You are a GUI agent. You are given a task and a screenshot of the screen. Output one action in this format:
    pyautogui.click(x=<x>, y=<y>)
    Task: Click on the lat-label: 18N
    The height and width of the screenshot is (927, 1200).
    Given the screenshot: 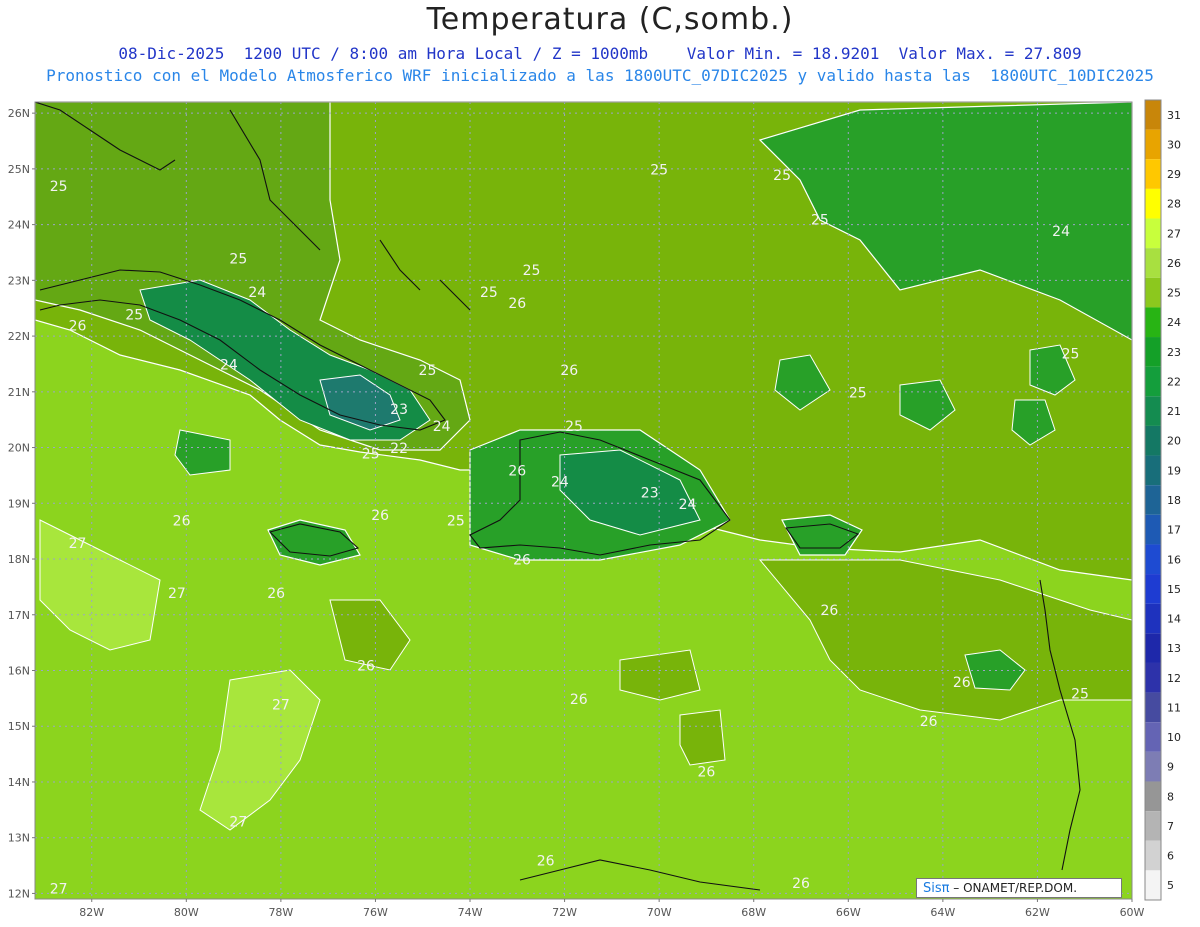 What is the action you would take?
    pyautogui.click(x=19, y=559)
    